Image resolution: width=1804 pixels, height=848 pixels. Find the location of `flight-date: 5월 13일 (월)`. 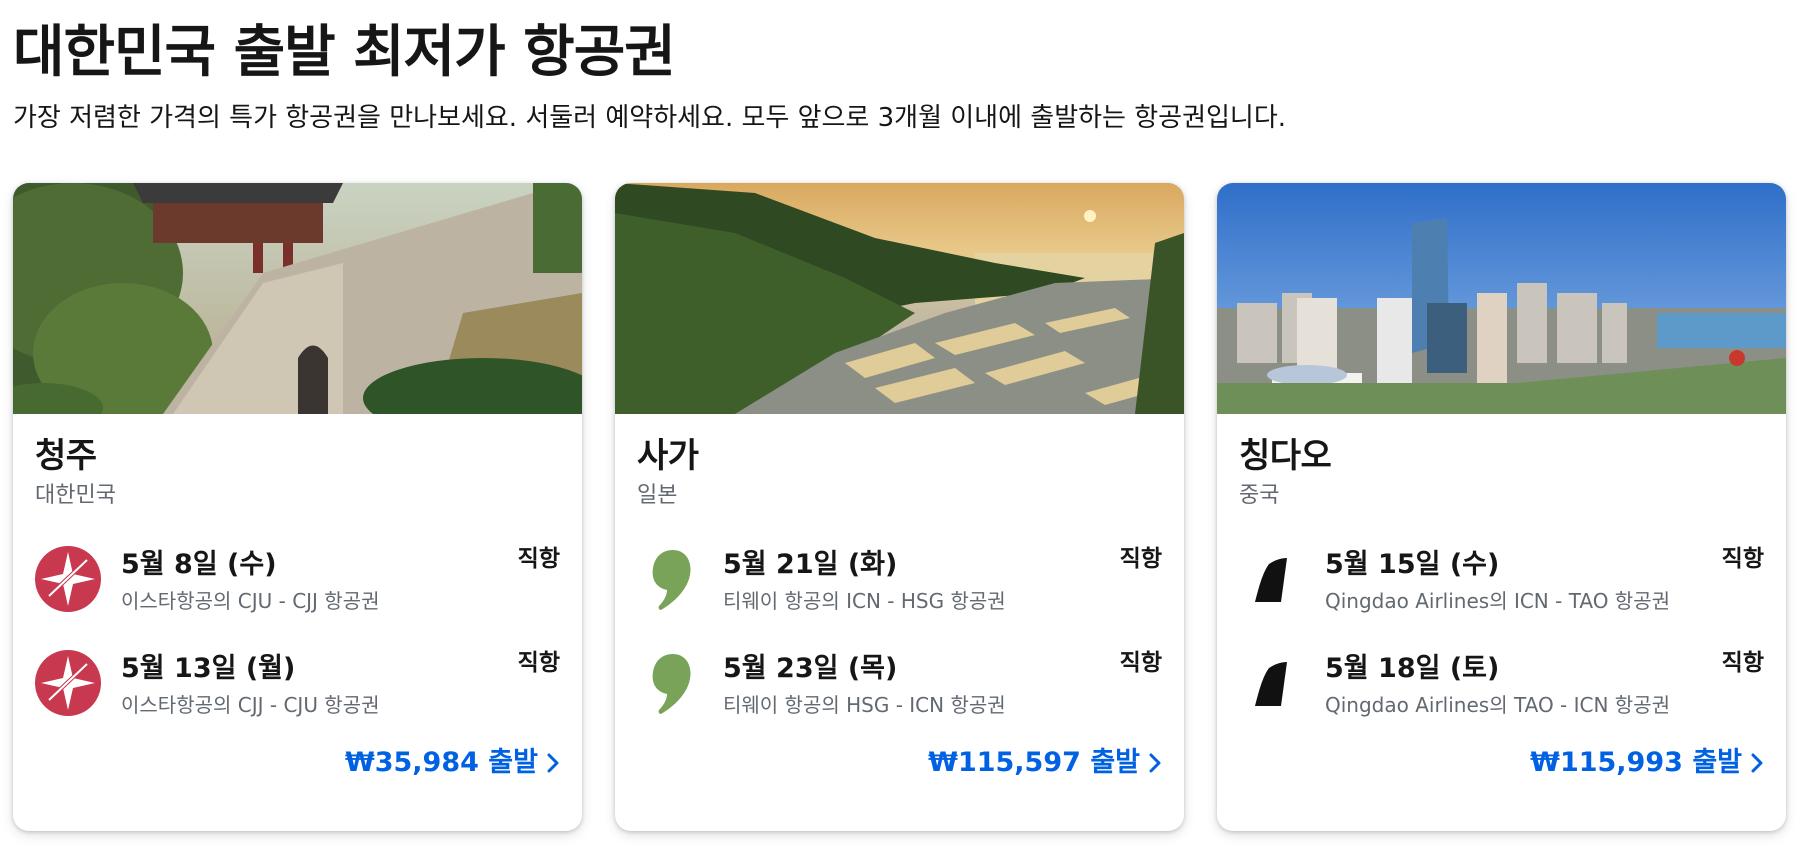

flight-date: 5월 13일 (월) is located at coordinates (208, 668).